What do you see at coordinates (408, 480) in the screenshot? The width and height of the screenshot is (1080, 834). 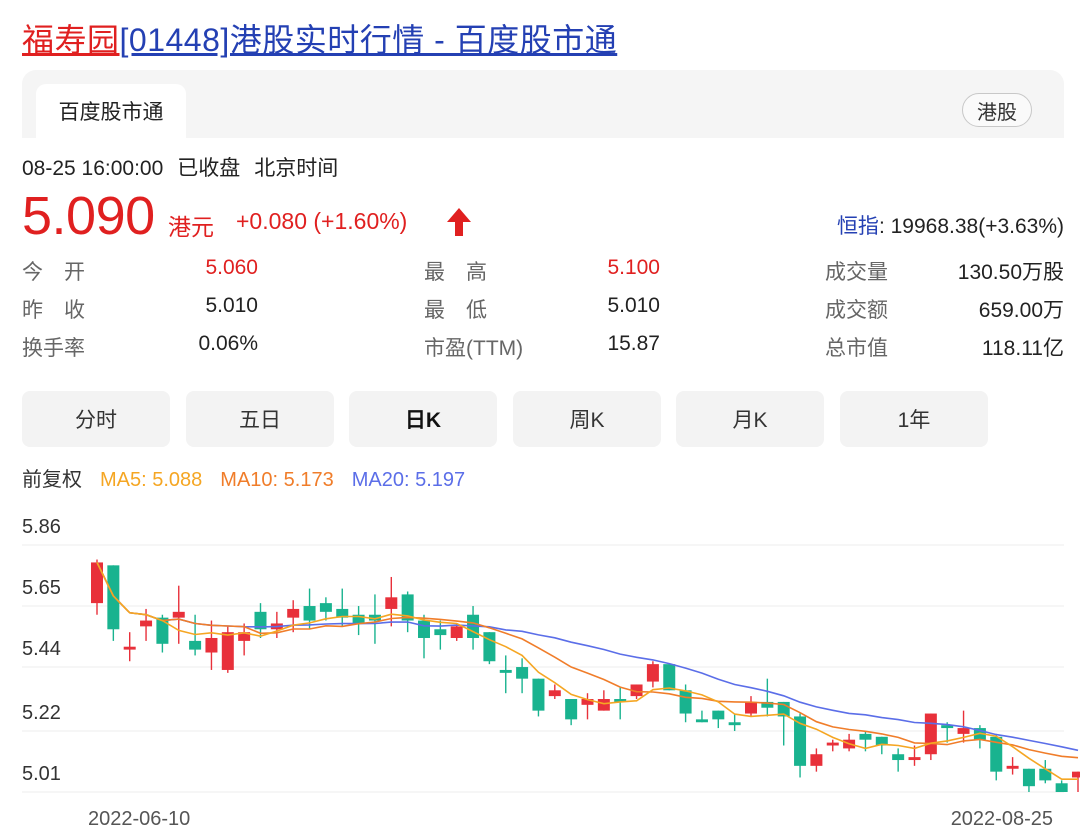 I see `ma20-legend: MA20: 5.197` at bounding box center [408, 480].